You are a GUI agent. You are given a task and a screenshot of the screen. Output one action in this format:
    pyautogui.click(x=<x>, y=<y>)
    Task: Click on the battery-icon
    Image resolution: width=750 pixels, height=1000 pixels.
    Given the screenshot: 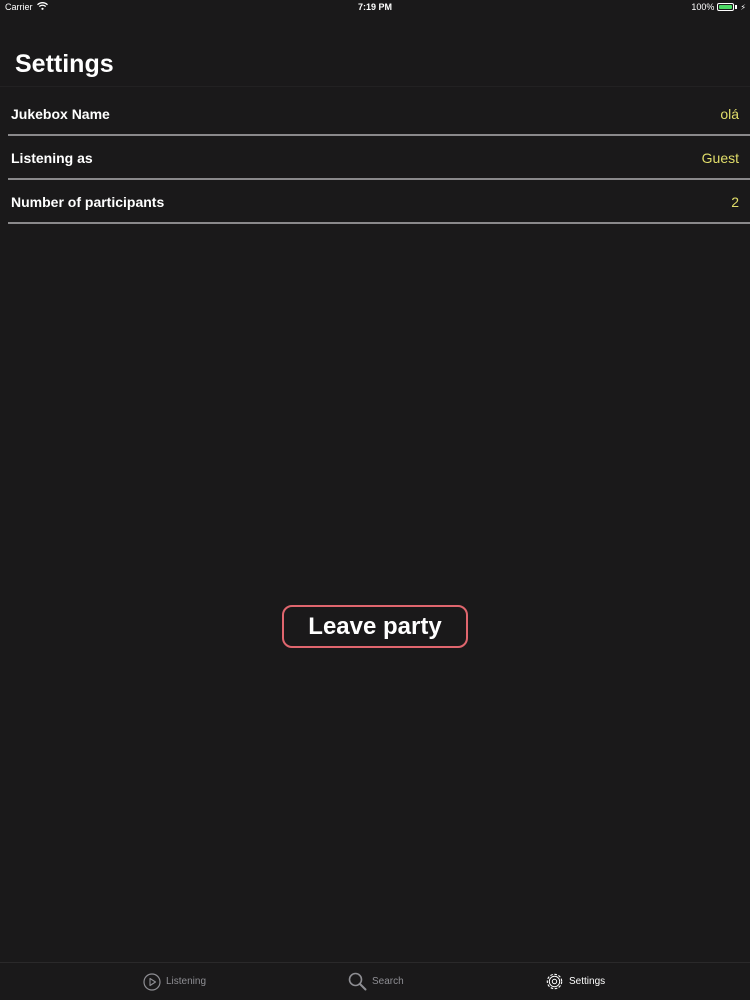 What is the action you would take?
    pyautogui.click(x=726, y=7)
    